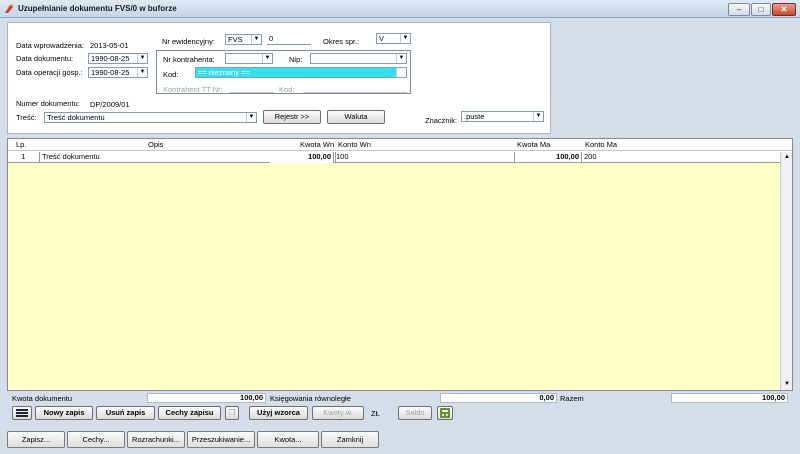 The width and height of the screenshot is (800, 454). What do you see at coordinates (498, 398) in the screenshot?
I see `ksiegowania-value: 0,00` at bounding box center [498, 398].